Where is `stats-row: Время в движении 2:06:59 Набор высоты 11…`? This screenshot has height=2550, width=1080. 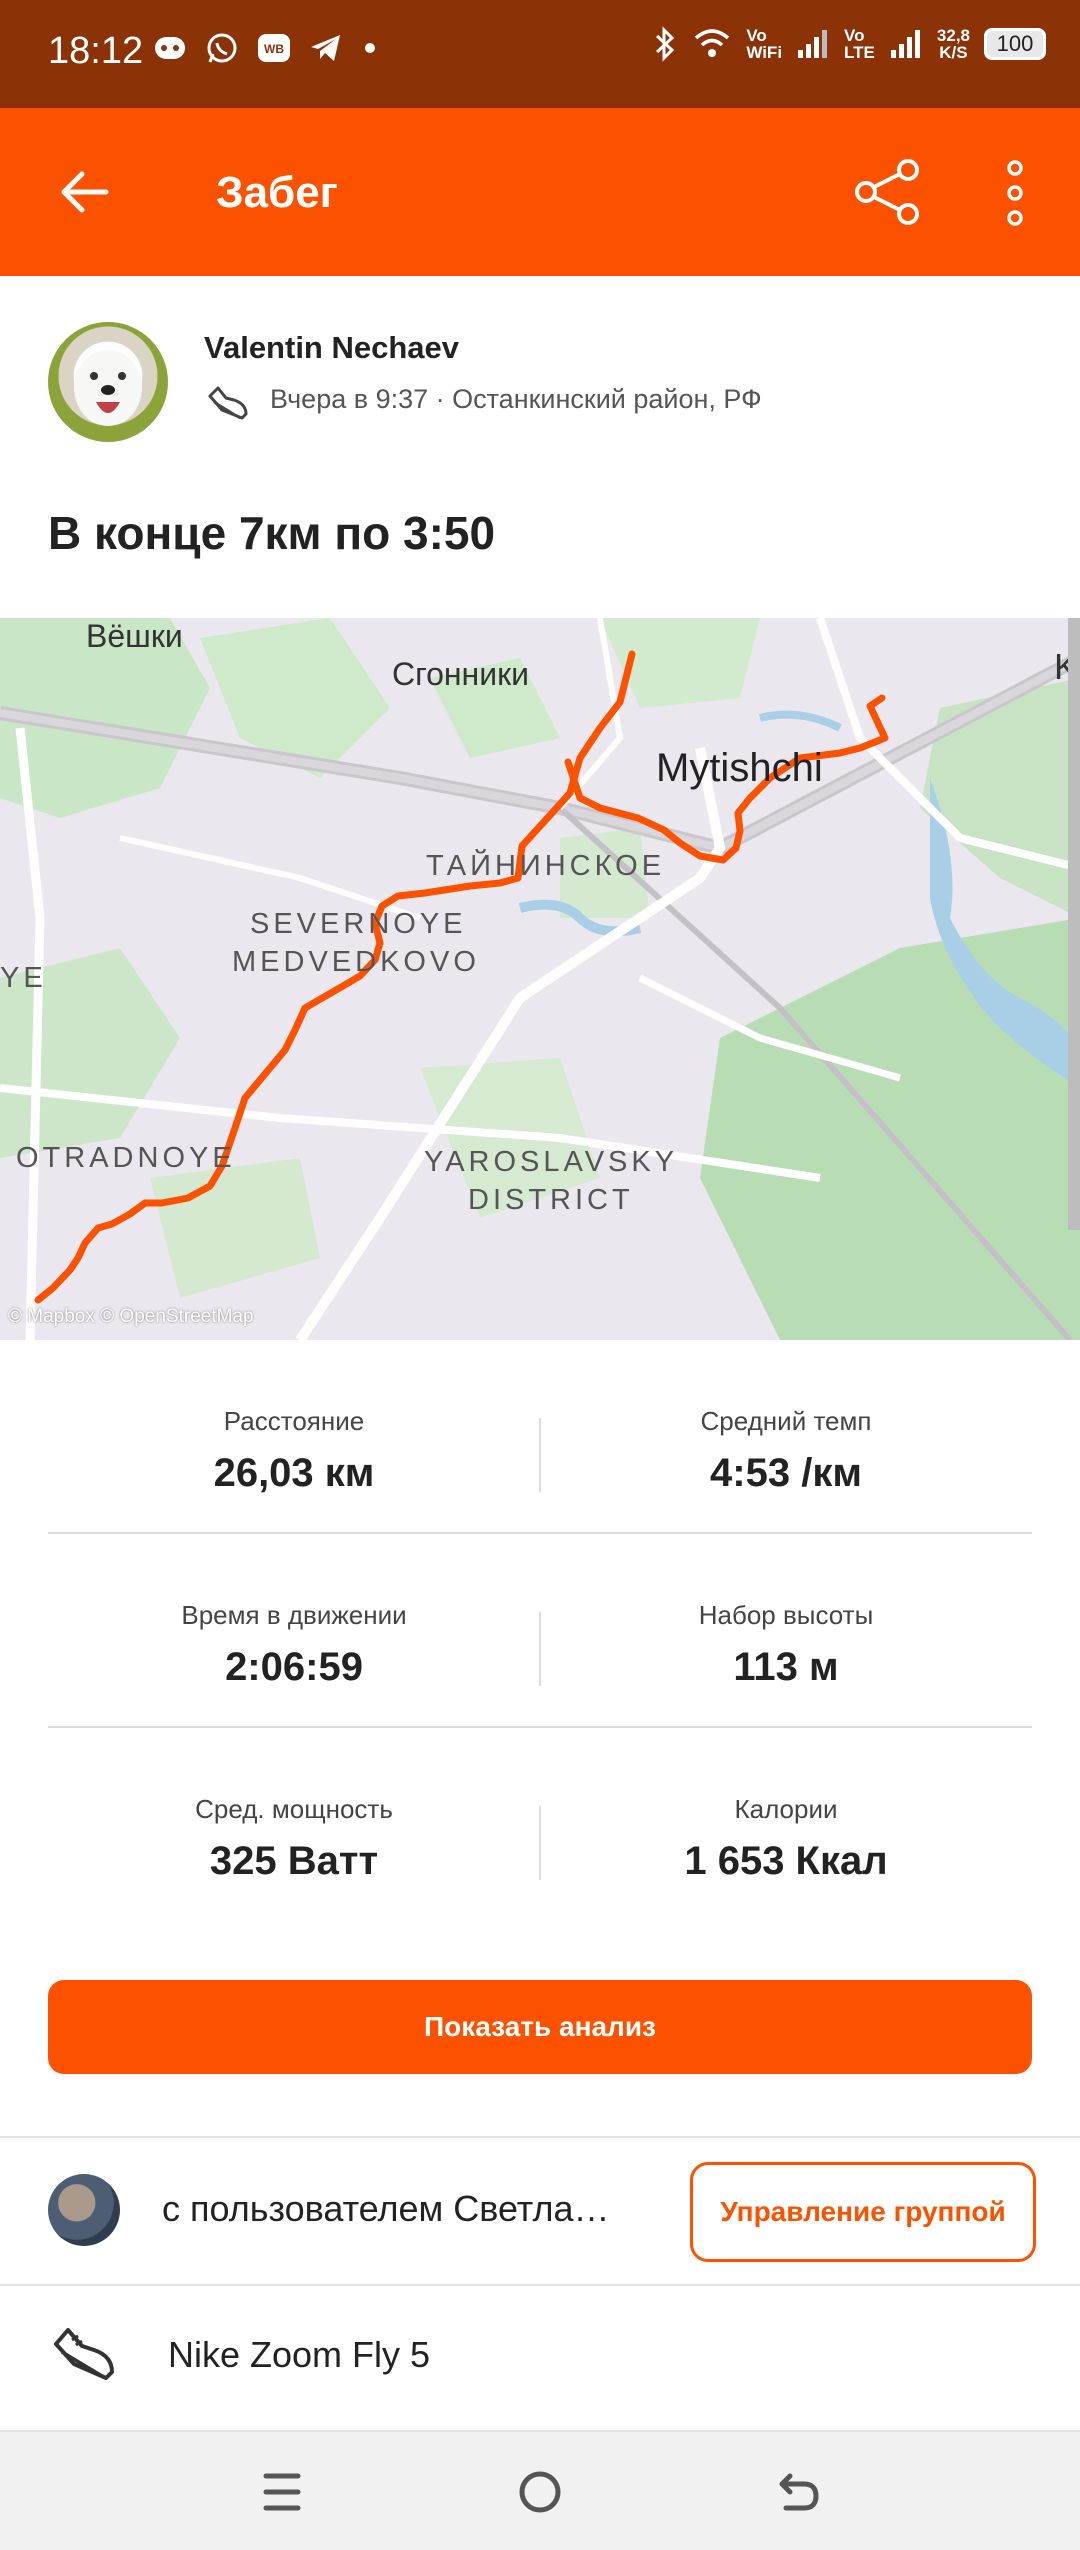 stats-row: Время в движении 2:06:59 Набор высоты 11… is located at coordinates (540, 1631).